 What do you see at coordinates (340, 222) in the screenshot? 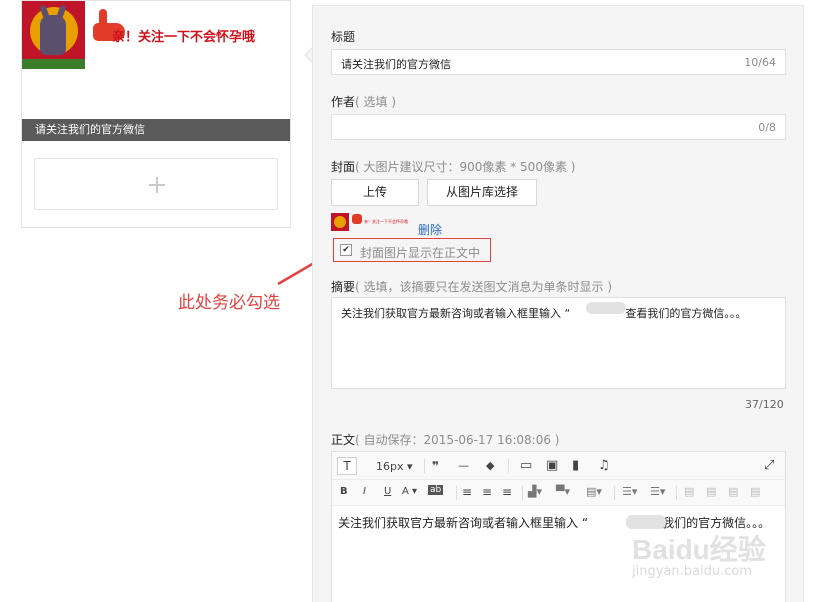
I see `cover-mini-thumbnail` at bounding box center [340, 222].